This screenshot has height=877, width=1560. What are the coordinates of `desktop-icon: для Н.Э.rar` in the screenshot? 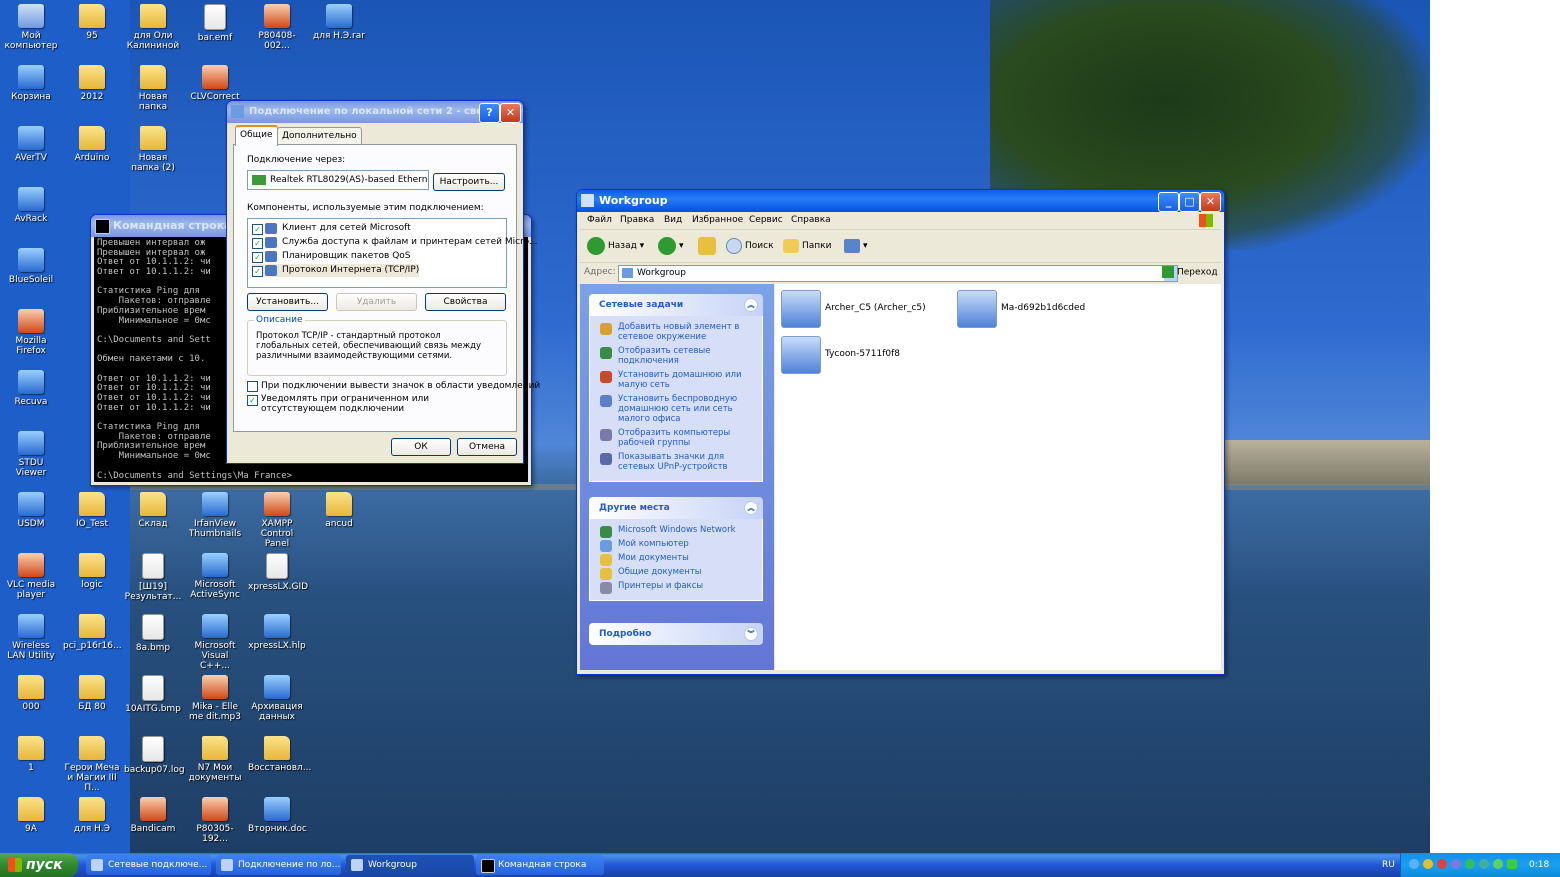 It's located at (339, 21).